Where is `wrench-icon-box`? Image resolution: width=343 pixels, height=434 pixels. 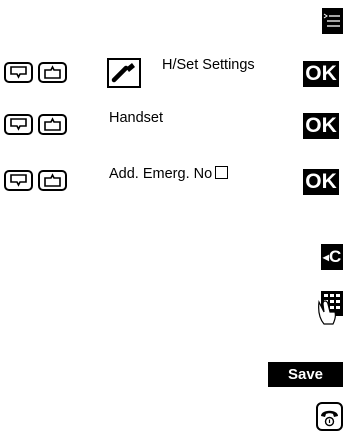 wrench-icon-box is located at coordinates (124, 73).